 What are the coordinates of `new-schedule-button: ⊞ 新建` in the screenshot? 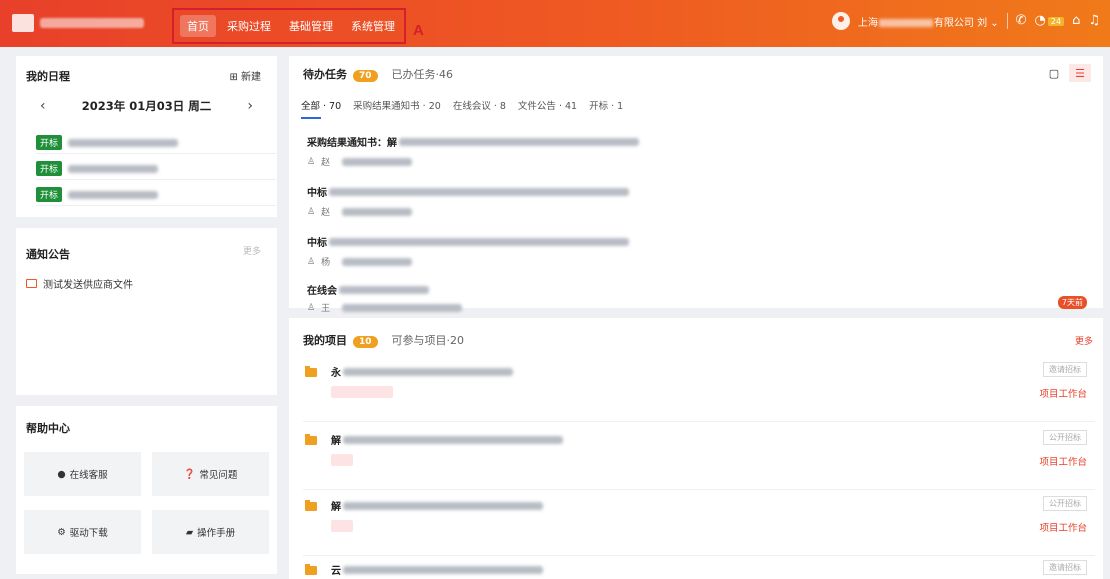 It's located at (245, 75).